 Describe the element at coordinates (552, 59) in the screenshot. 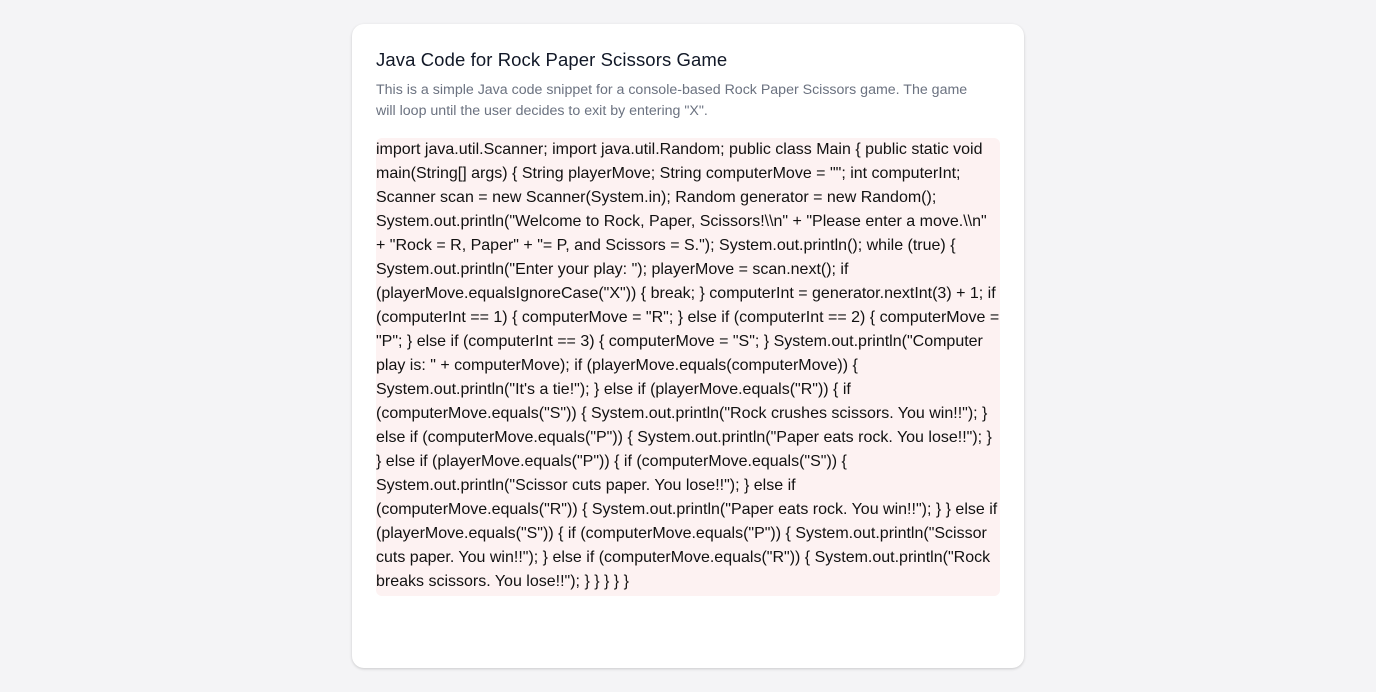

I see `card-title: Java Code for Rock Paper Scissors Game` at that location.